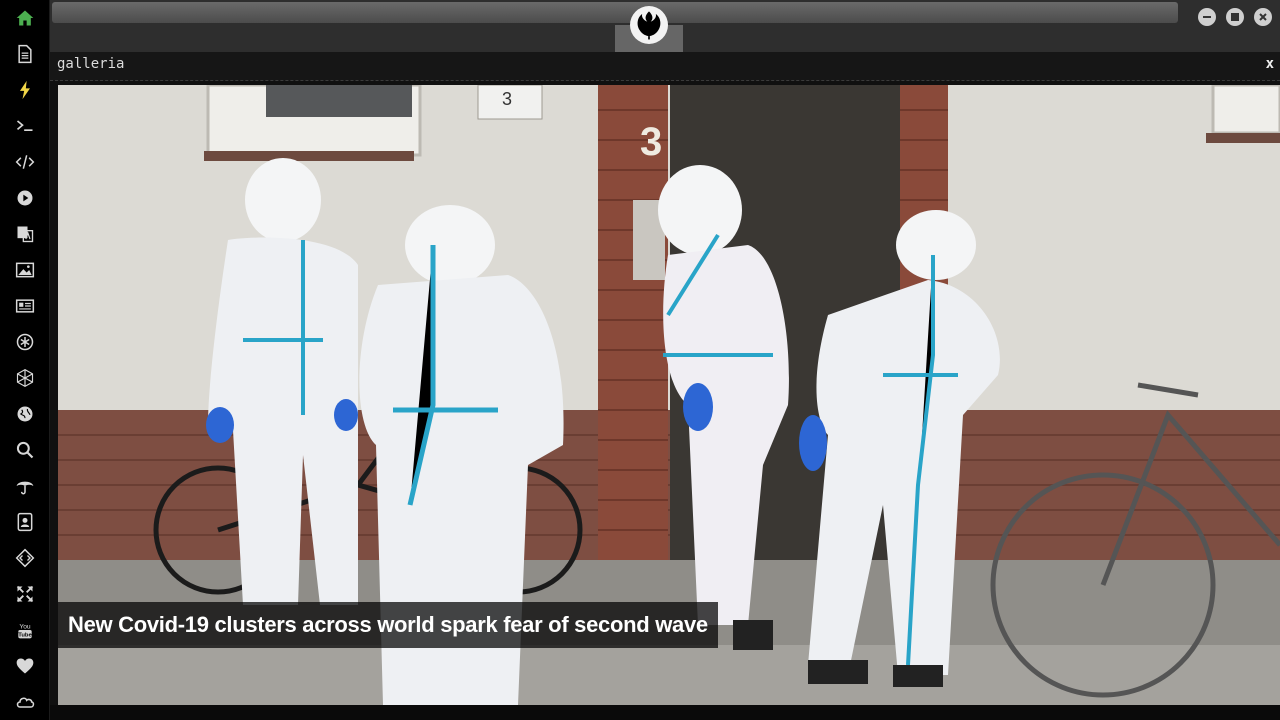  I want to click on bottom-strip, so click(665, 712).